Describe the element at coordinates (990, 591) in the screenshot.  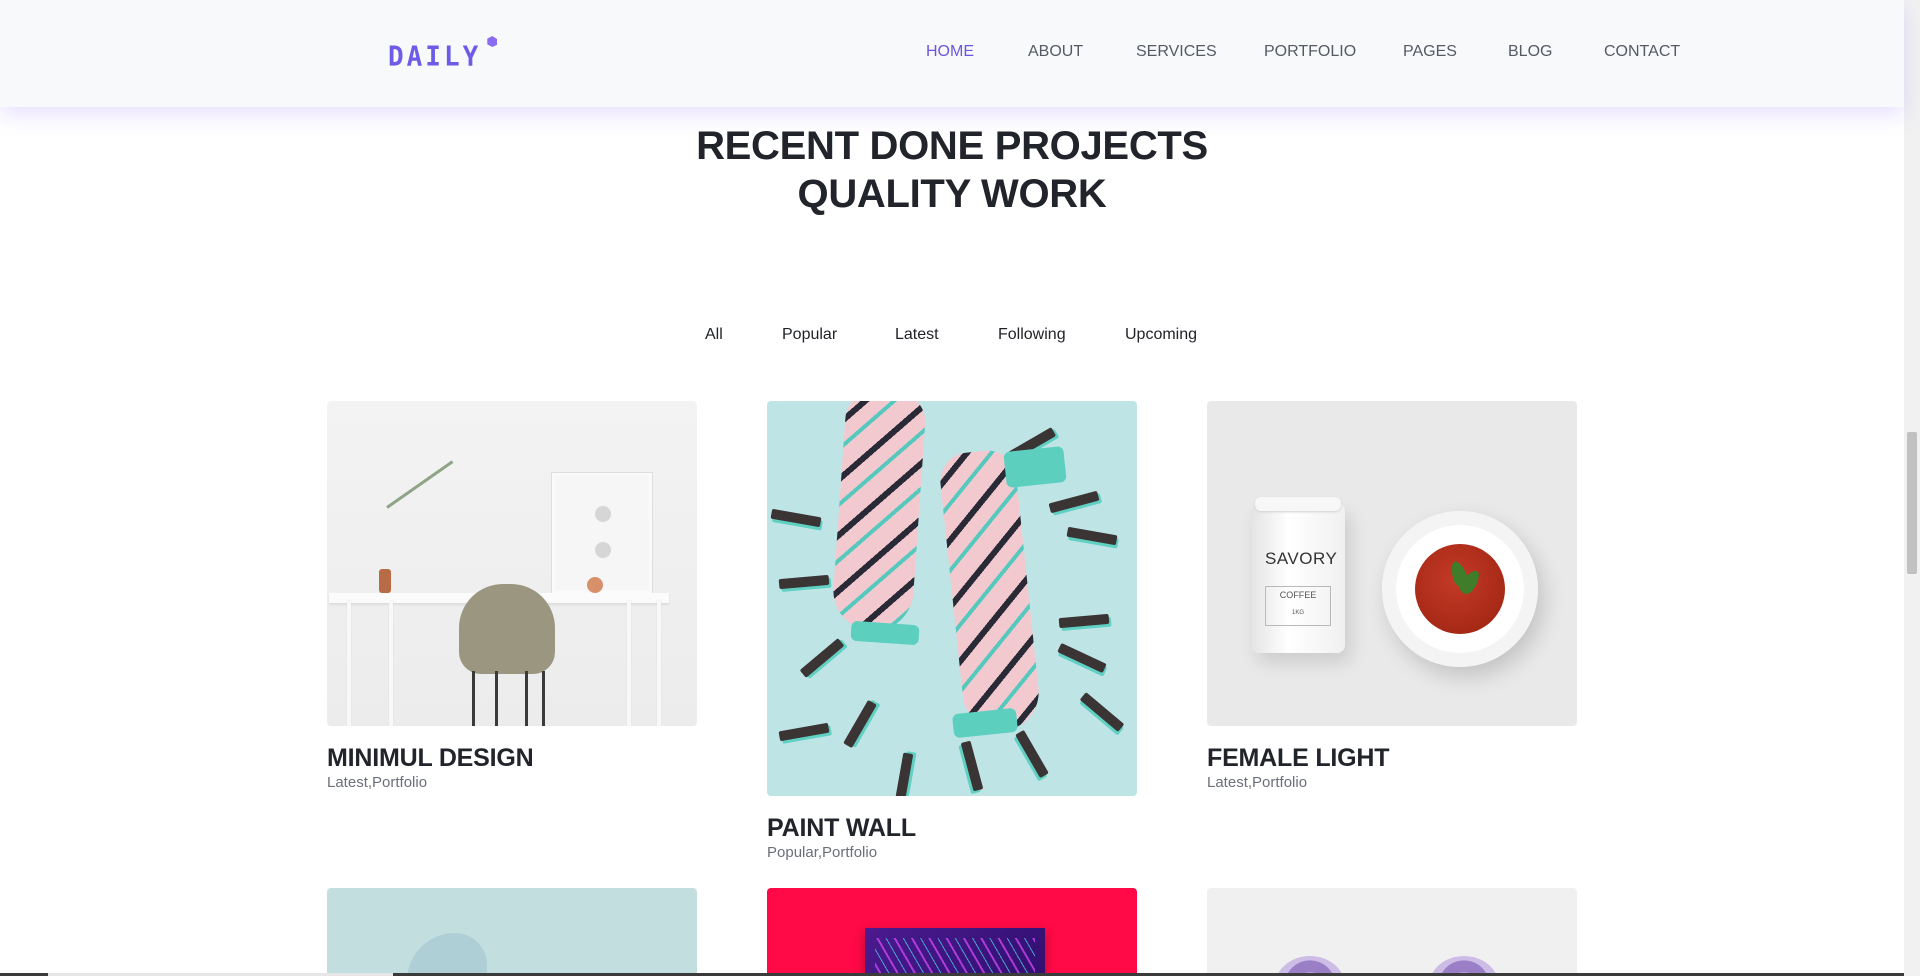
I see `right-sock` at that location.